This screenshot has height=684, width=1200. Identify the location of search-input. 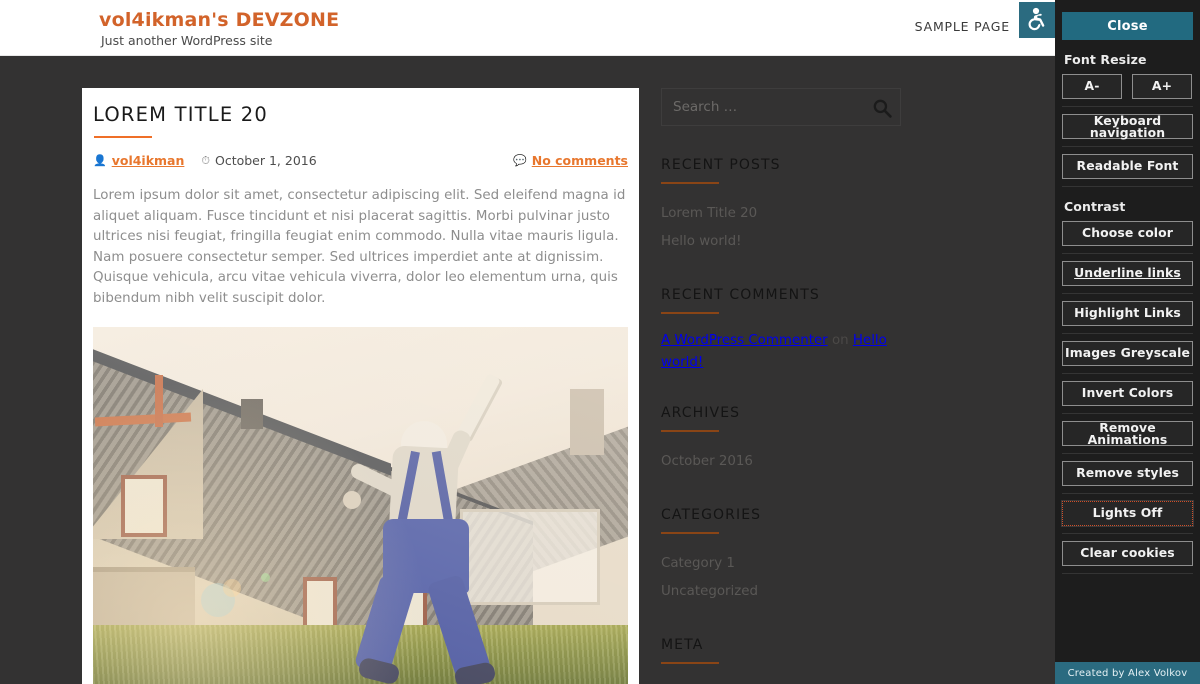
(781, 107).